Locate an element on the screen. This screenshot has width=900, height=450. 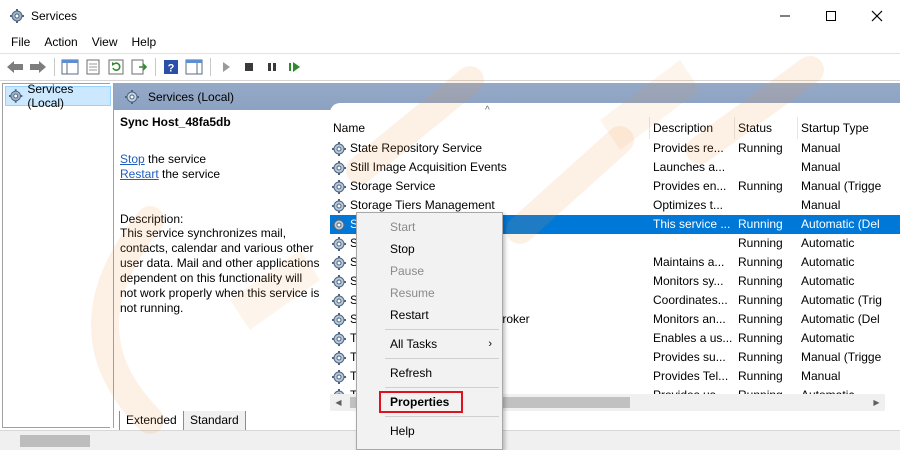
console-tree-icon is located at coordinates (70, 67).